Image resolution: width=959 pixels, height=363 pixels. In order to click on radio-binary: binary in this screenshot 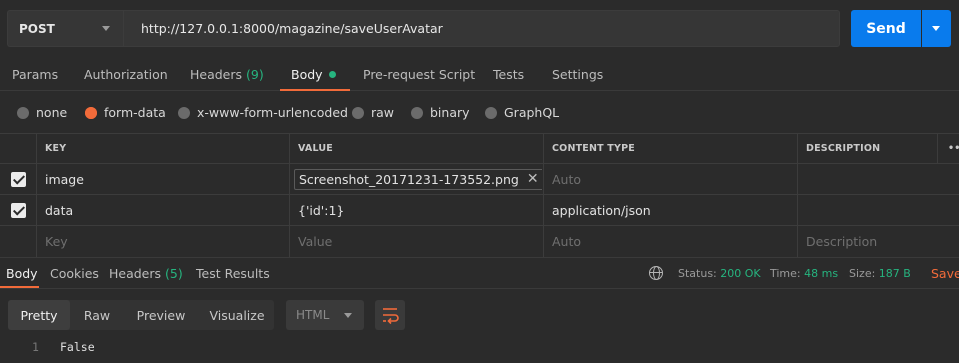, I will do `click(440, 112)`.